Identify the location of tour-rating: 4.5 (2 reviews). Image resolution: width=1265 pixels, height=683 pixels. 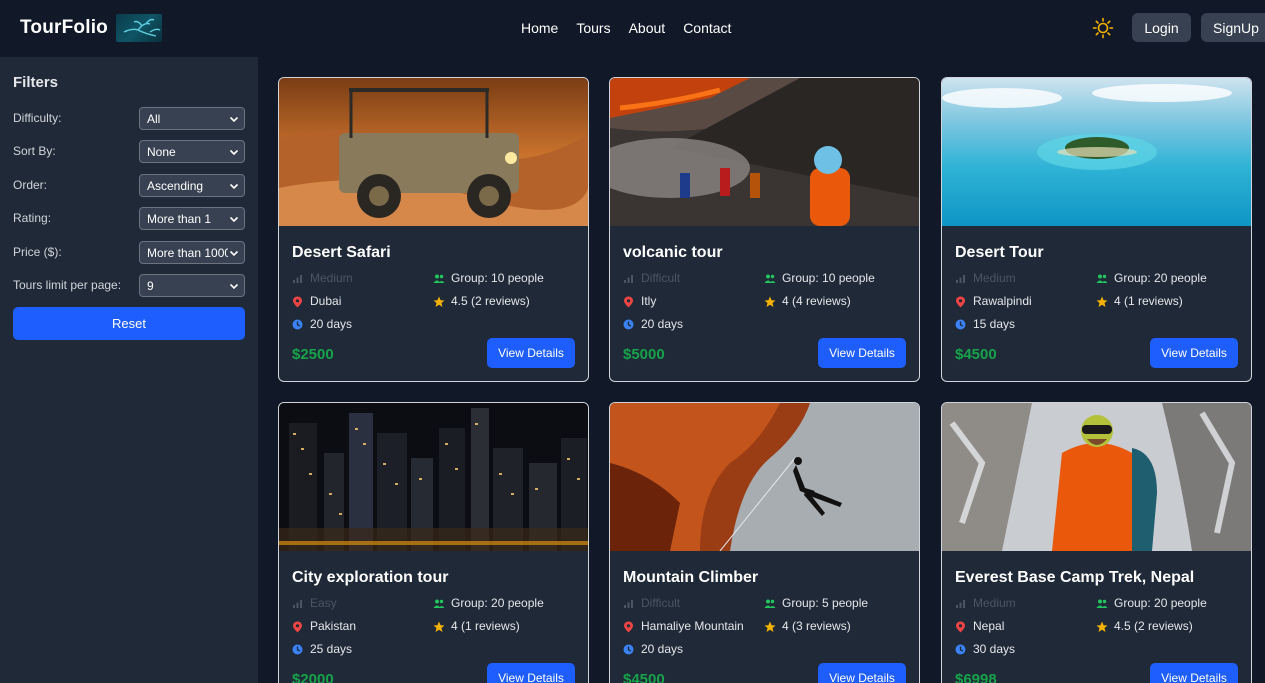
(481, 301).